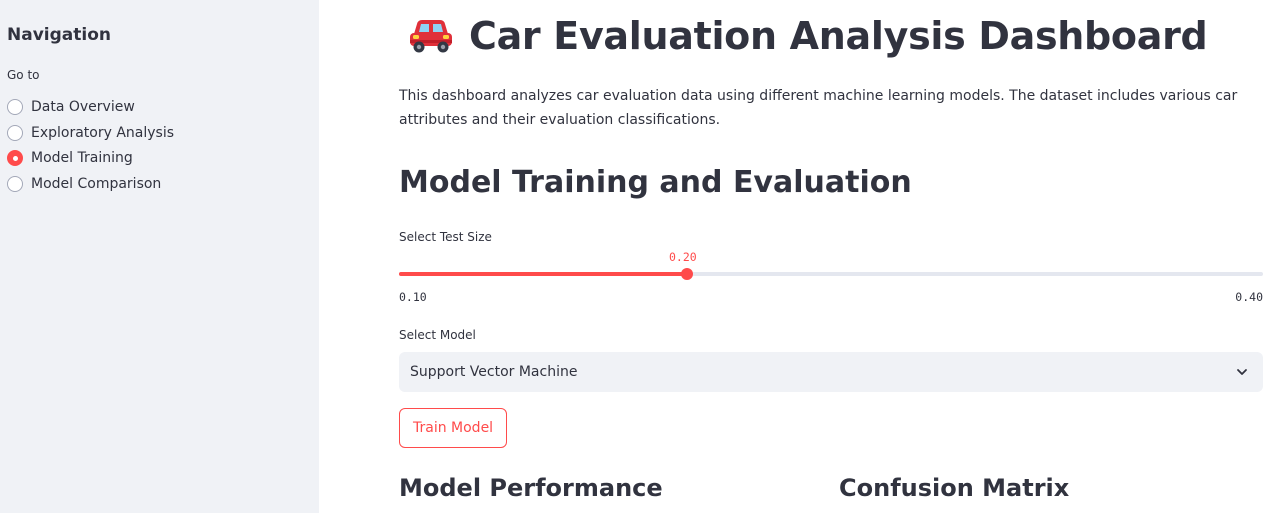  I want to click on nav-option-label: Exploratory Analysis, so click(103, 132).